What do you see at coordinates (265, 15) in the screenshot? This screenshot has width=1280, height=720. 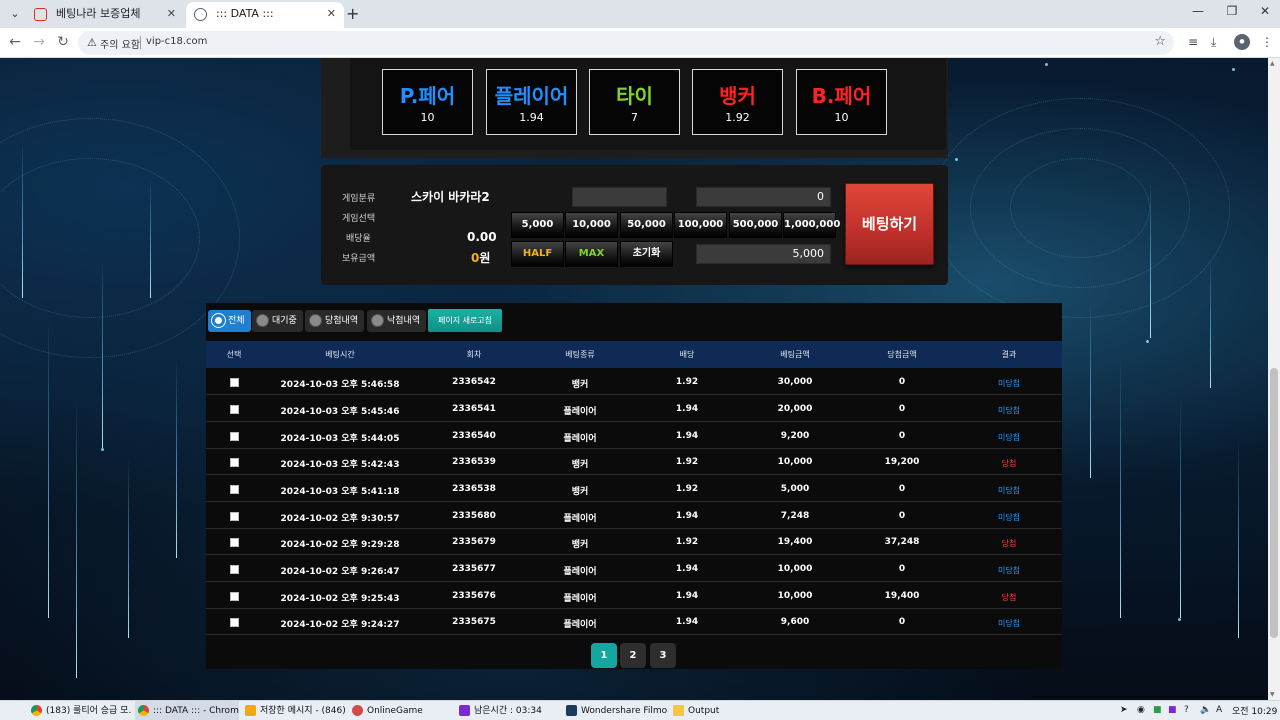 I see `tab-active: ::: DATA ::: ✕` at bounding box center [265, 15].